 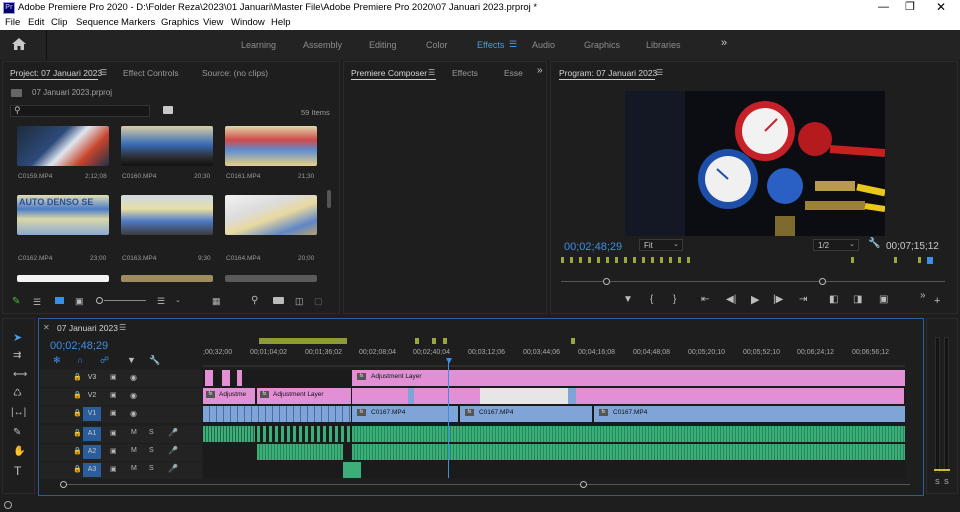 What do you see at coordinates (36, 22) in the screenshot?
I see `menu-edit: Edit` at bounding box center [36, 22].